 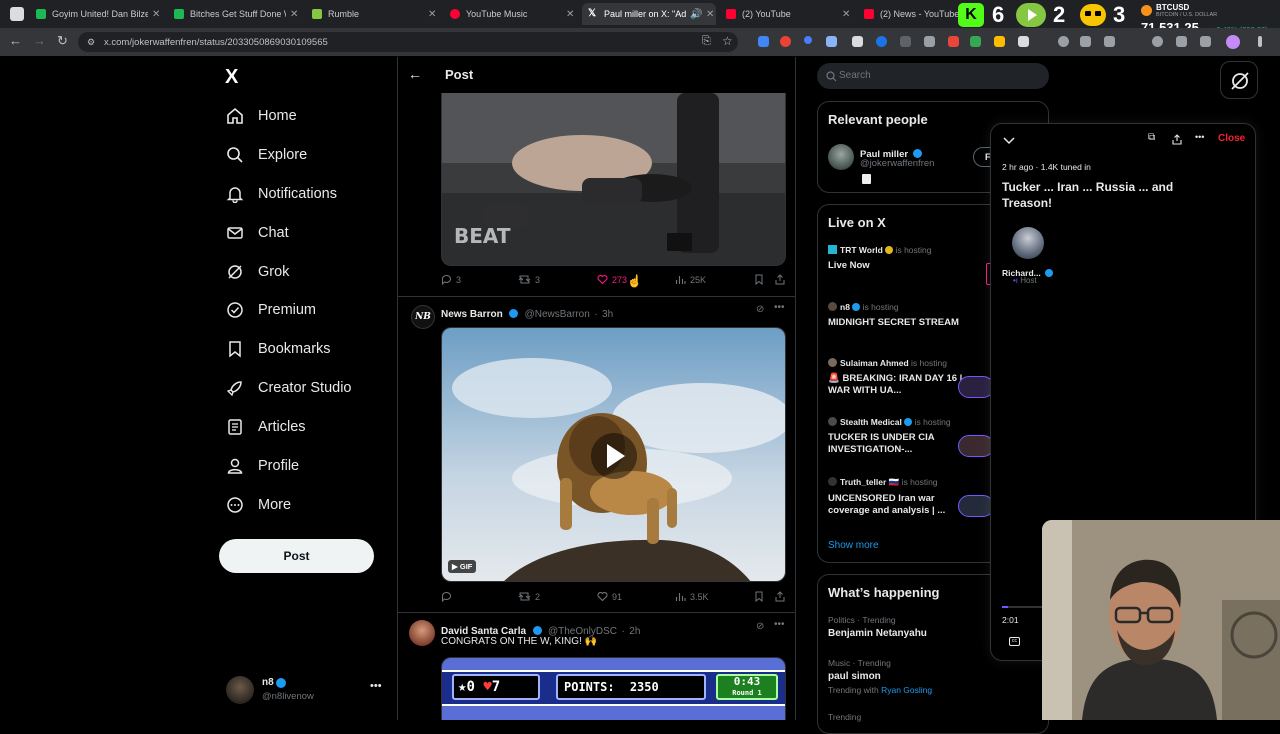 I want to click on code-icon, so click(x=1109, y=41).